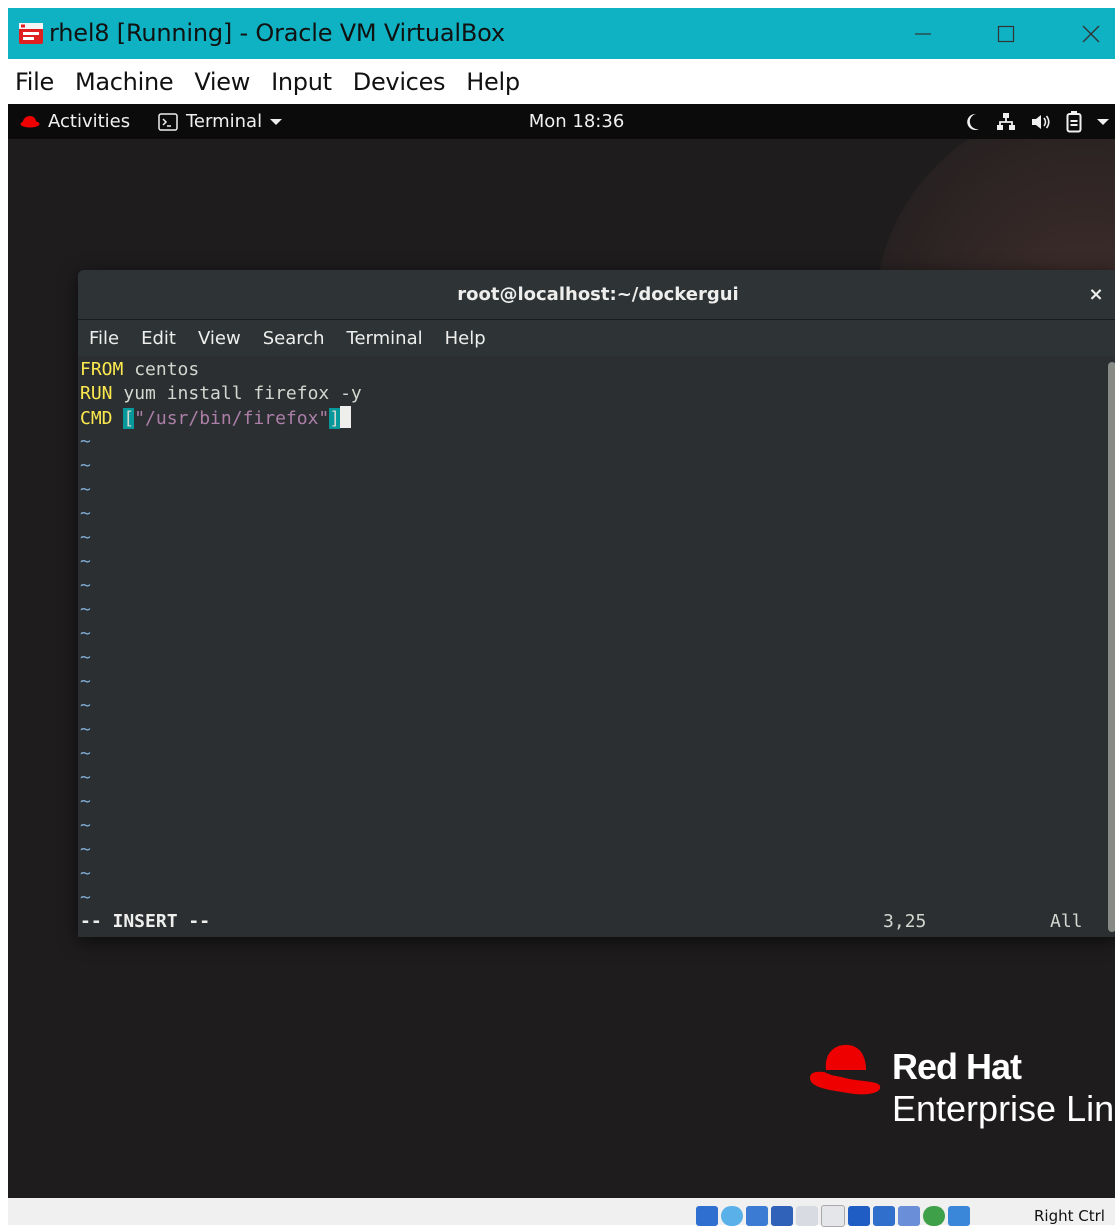 Image resolution: width=1115 pixels, height=1227 pixels. Describe the element at coordinates (561, 33) in the screenshot. I see `window-titlebar: rhel8 [Running] - Oracle VM VirtualBox` at that location.